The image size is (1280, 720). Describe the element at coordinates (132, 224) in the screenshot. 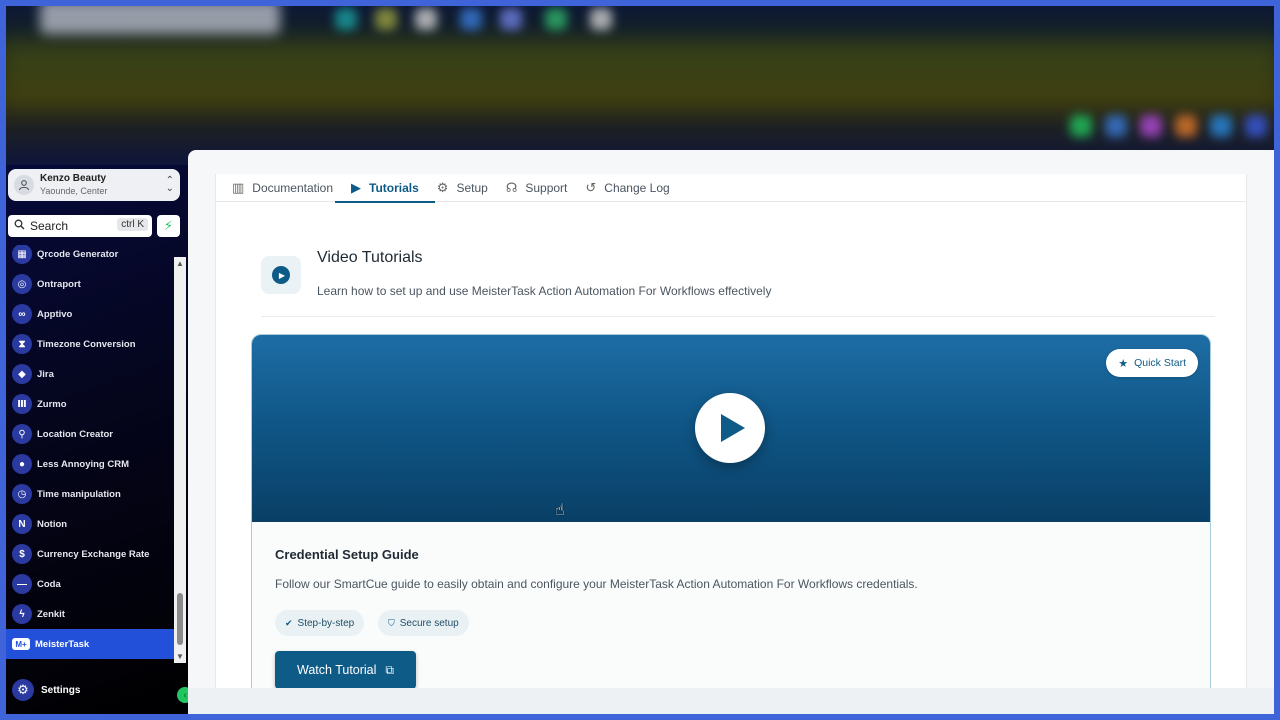

I see `search-shortcut: ctrl K` at that location.